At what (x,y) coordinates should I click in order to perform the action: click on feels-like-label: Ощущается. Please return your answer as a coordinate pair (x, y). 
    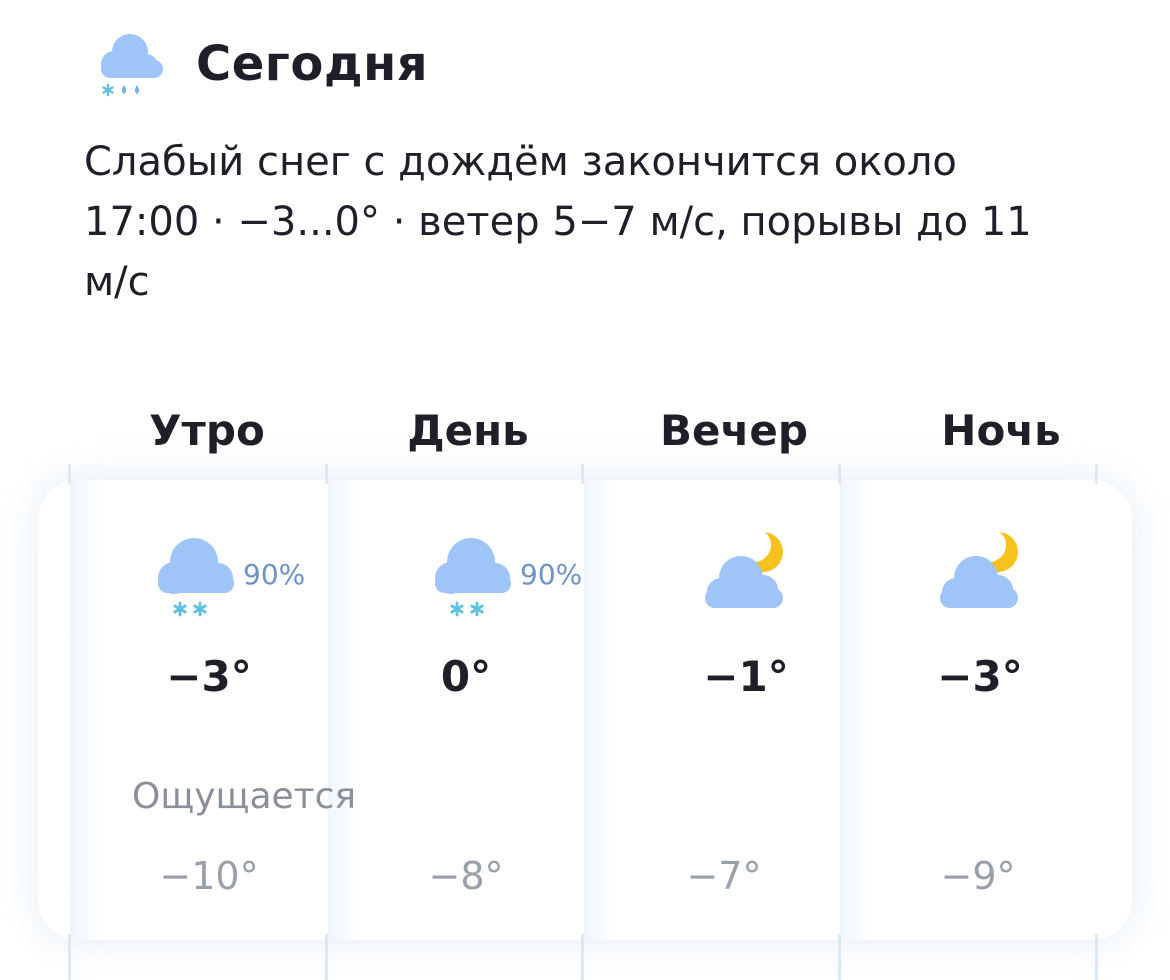
    Looking at the image, I should click on (244, 796).